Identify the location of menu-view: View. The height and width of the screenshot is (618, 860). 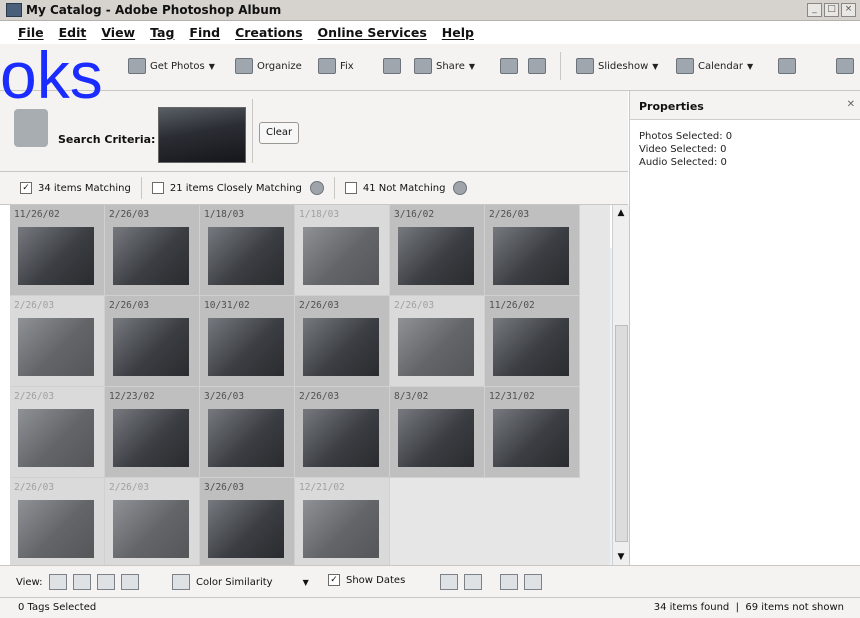
(118, 32).